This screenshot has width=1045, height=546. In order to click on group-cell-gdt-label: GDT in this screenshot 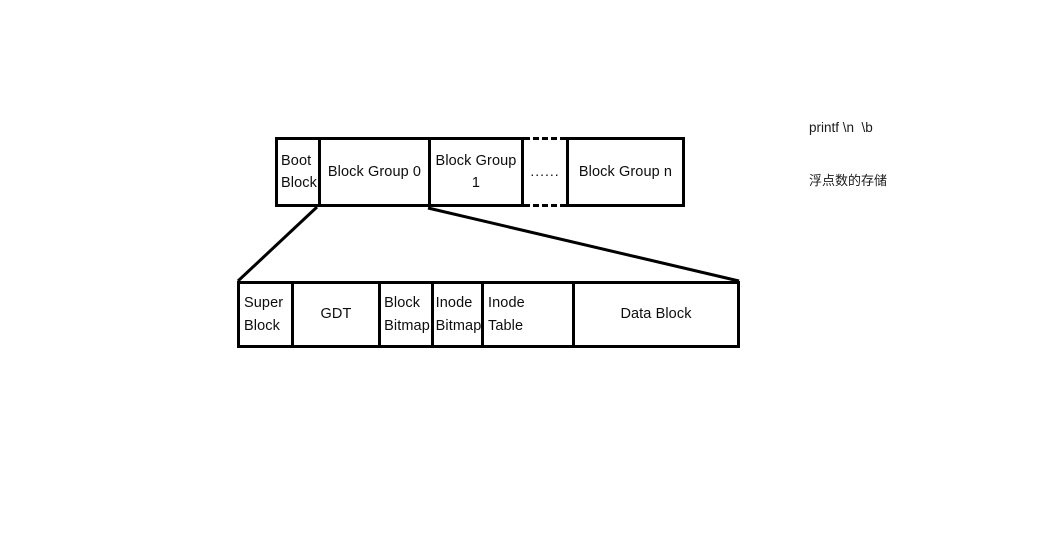, I will do `click(336, 314)`.